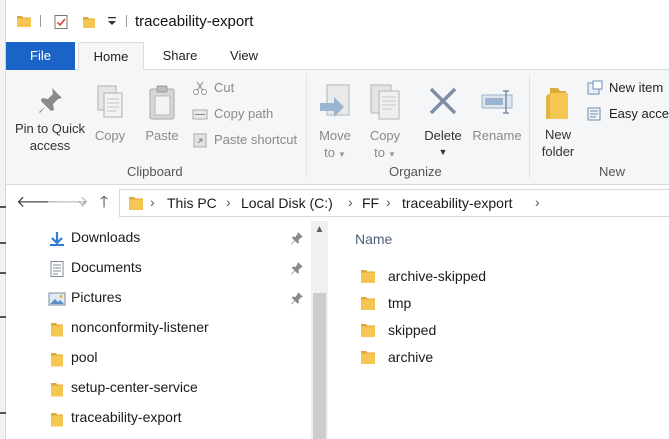  What do you see at coordinates (497, 102) in the screenshot?
I see `rename-icon` at bounding box center [497, 102].